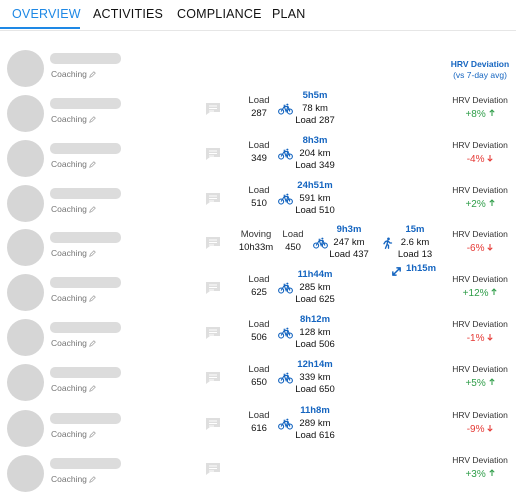 This screenshot has height=500, width=516. What do you see at coordinates (315, 424) in the screenshot?
I see `bike-activity-summary: 11h8m 289 km Load 616` at bounding box center [315, 424].